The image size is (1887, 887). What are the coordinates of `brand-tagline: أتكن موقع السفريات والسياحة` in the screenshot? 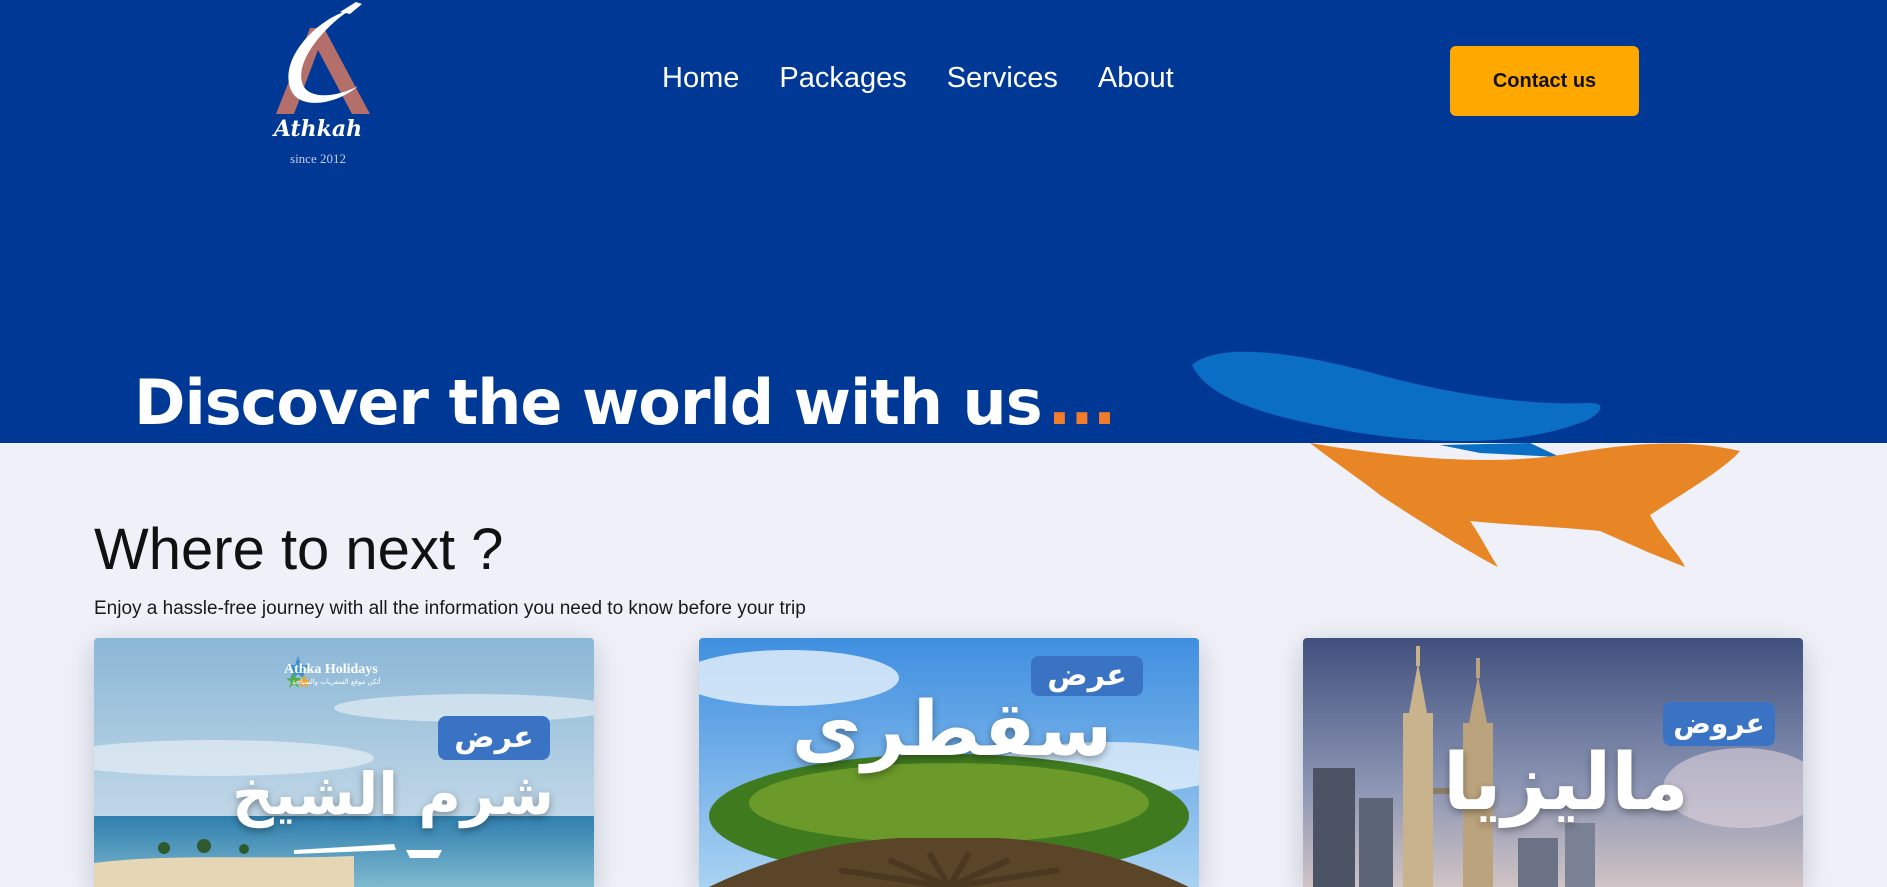 It's located at (336, 682).